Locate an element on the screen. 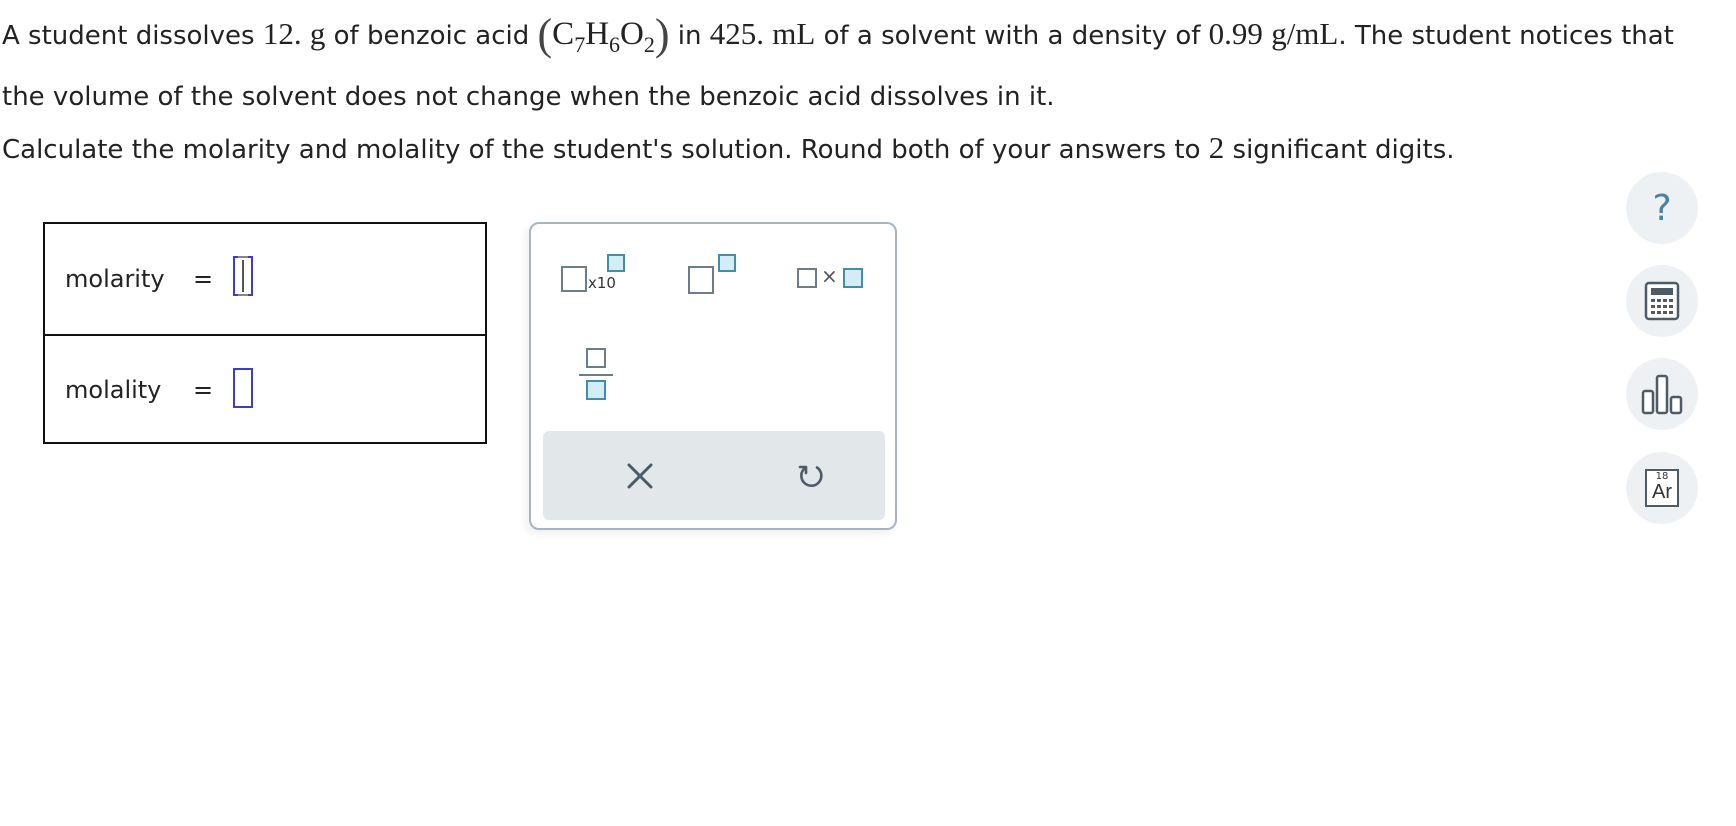 The image size is (1736, 826). undo-icon is located at coordinates (810, 476).